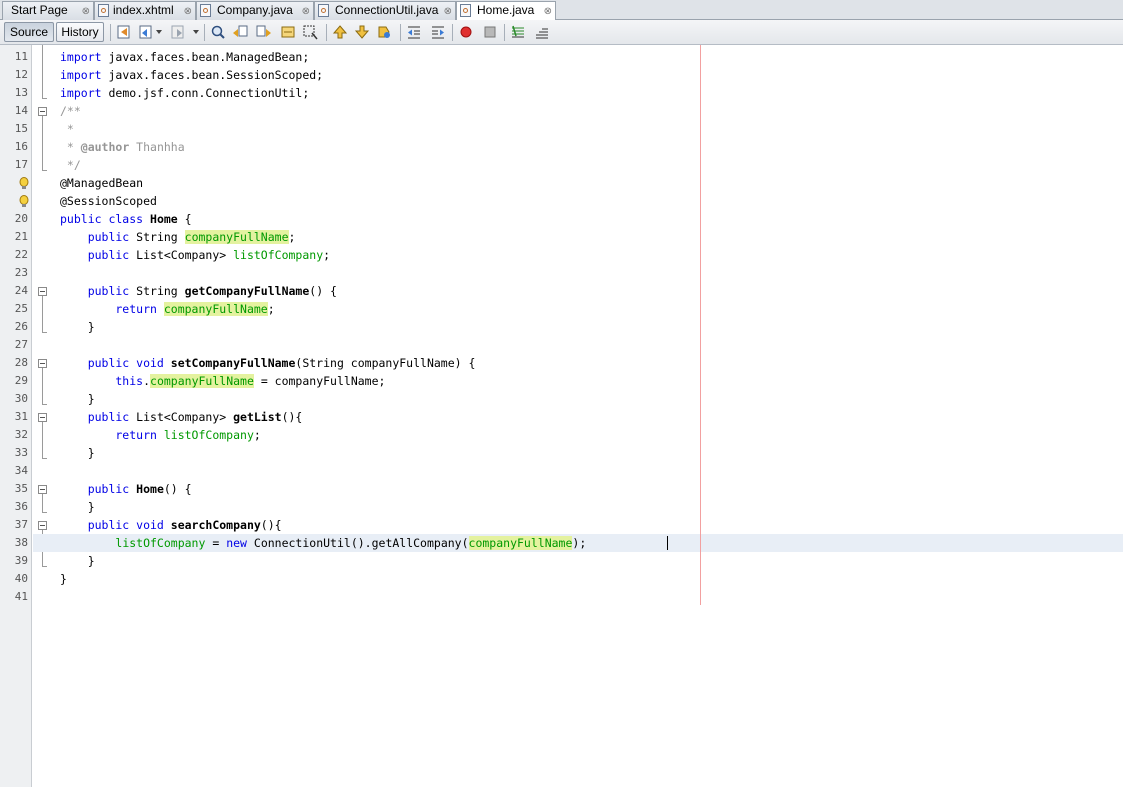 The height and width of the screenshot is (787, 1123). What do you see at coordinates (240, 32) in the screenshot?
I see `find-previous-icon` at bounding box center [240, 32].